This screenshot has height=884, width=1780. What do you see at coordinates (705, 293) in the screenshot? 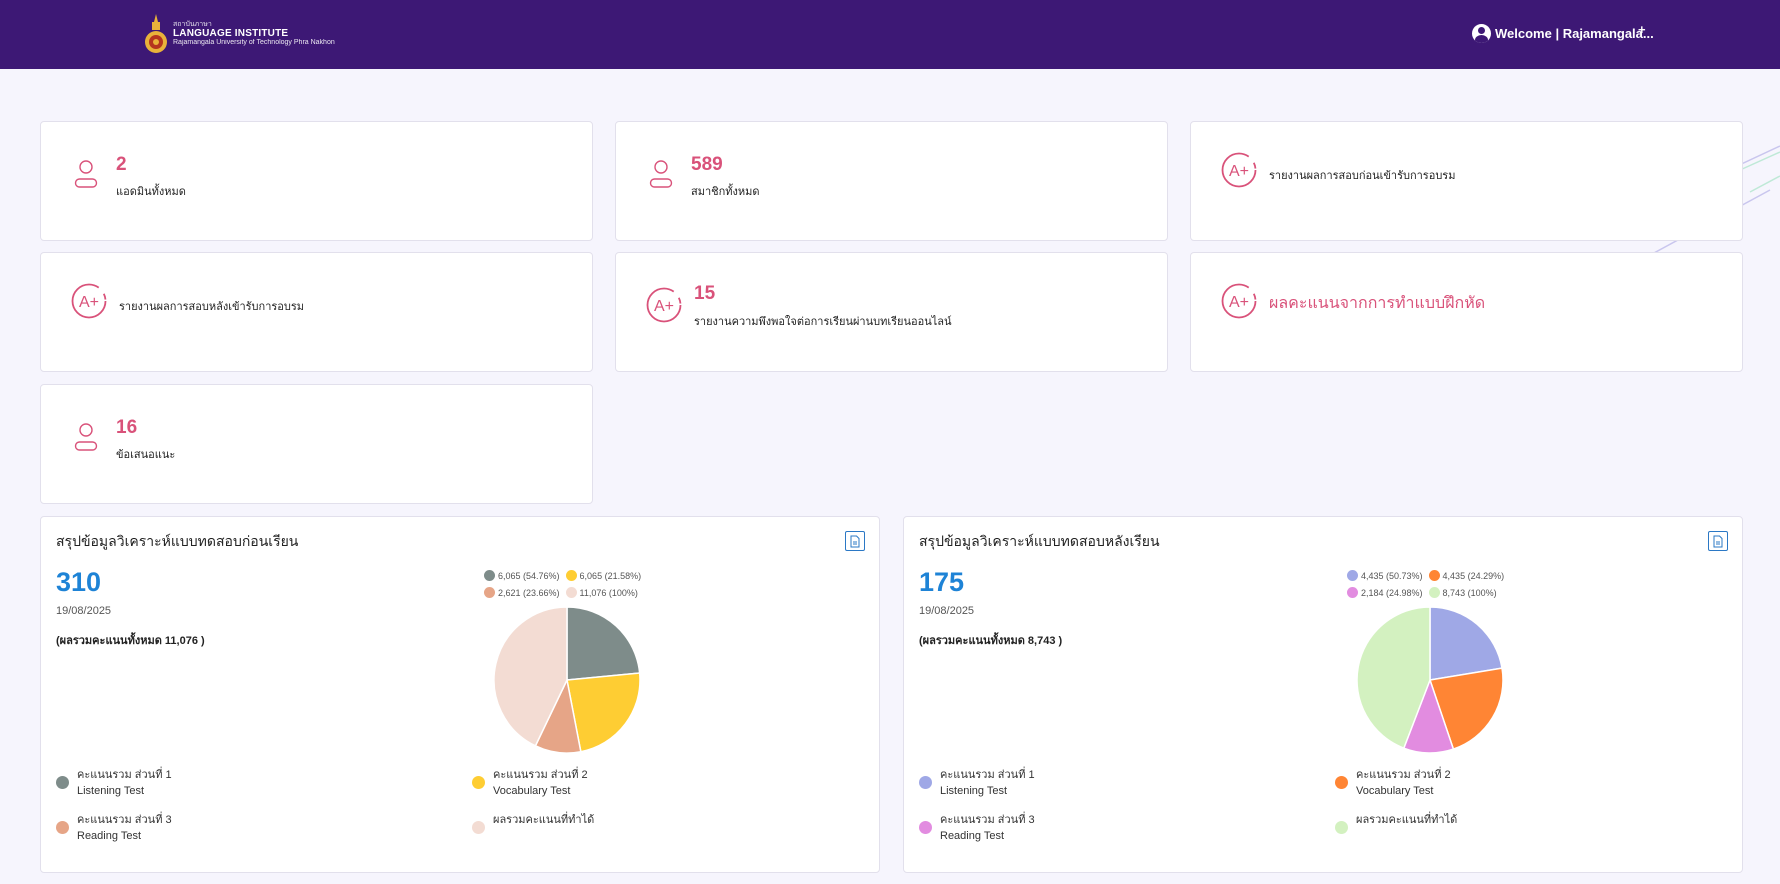
I see `stat-value: 15` at bounding box center [705, 293].